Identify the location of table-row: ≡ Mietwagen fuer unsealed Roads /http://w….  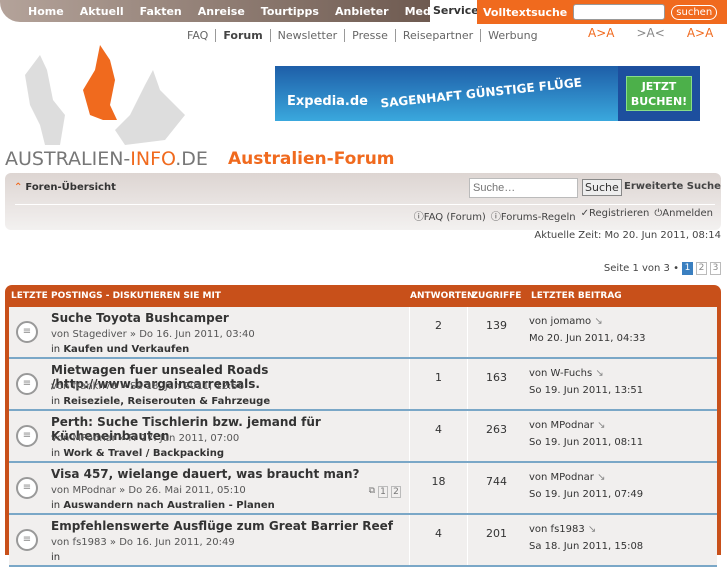
(363, 385).